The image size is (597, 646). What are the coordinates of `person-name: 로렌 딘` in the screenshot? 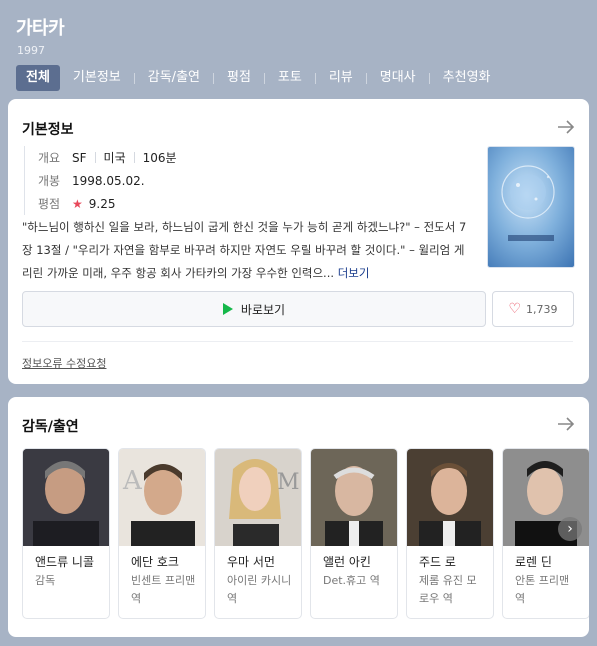 It's located at (533, 562).